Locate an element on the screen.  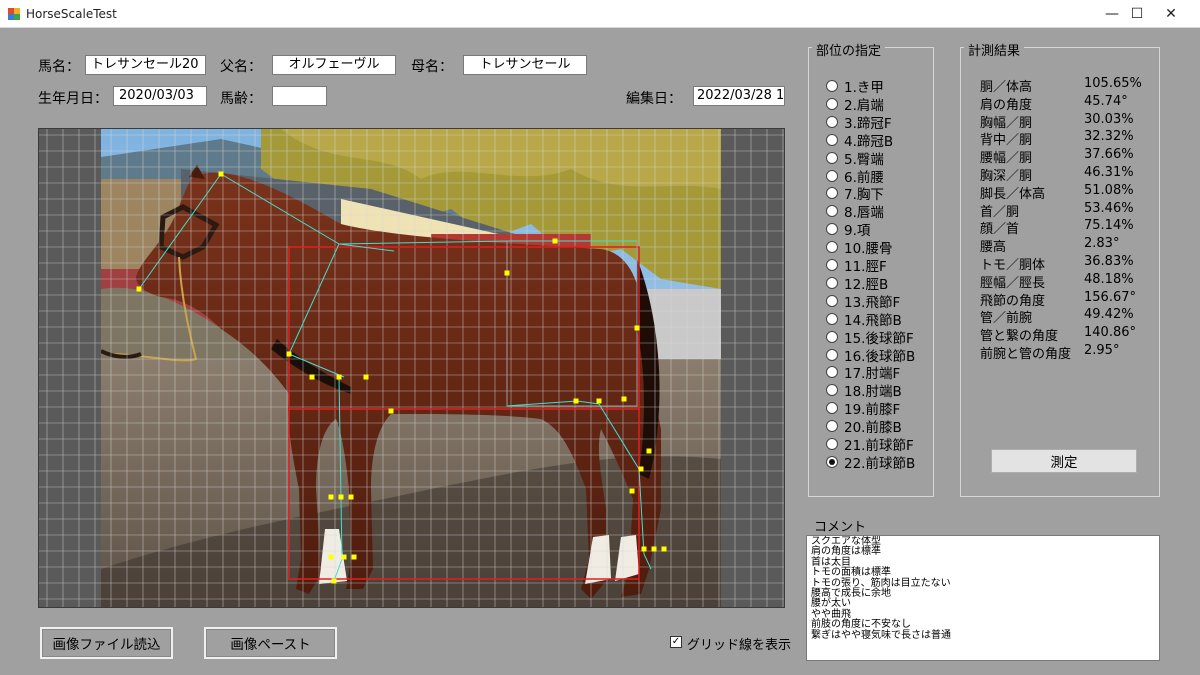
part-option: 9.項 is located at coordinates (848, 229).